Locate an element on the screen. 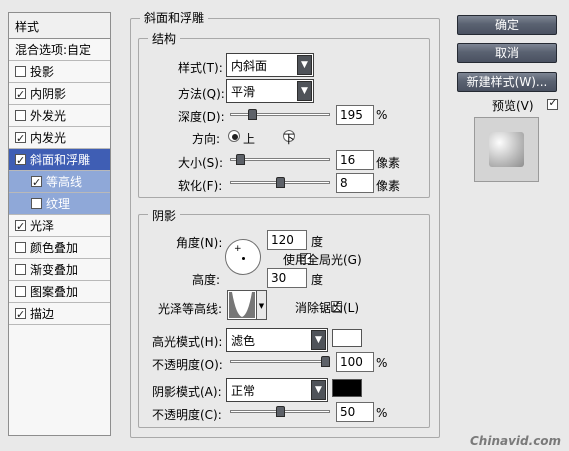 The height and width of the screenshot is (451, 569). soften-input: 8 is located at coordinates (355, 183).